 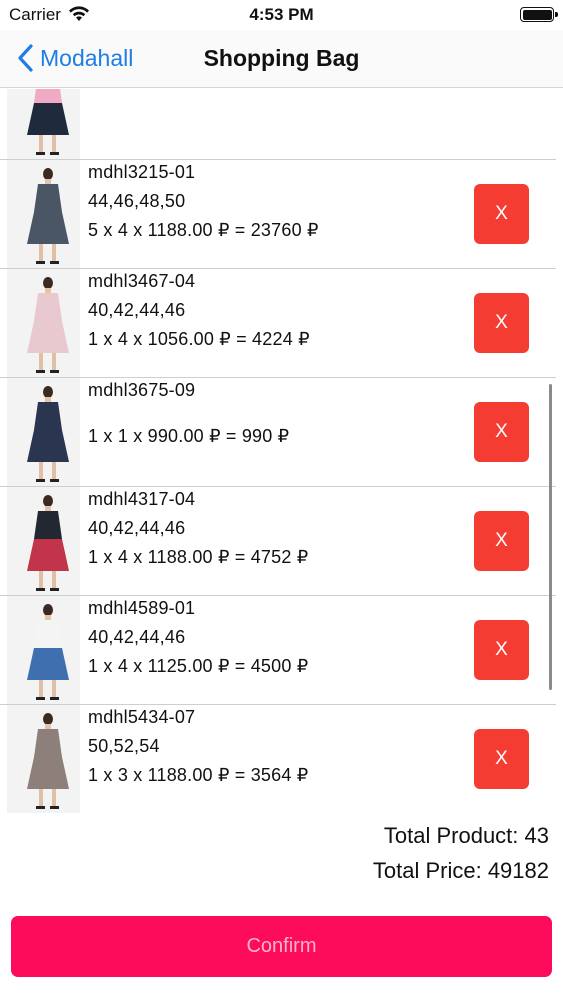 What do you see at coordinates (142, 172) in the screenshot?
I see `product-code: mdhl3215-01` at bounding box center [142, 172].